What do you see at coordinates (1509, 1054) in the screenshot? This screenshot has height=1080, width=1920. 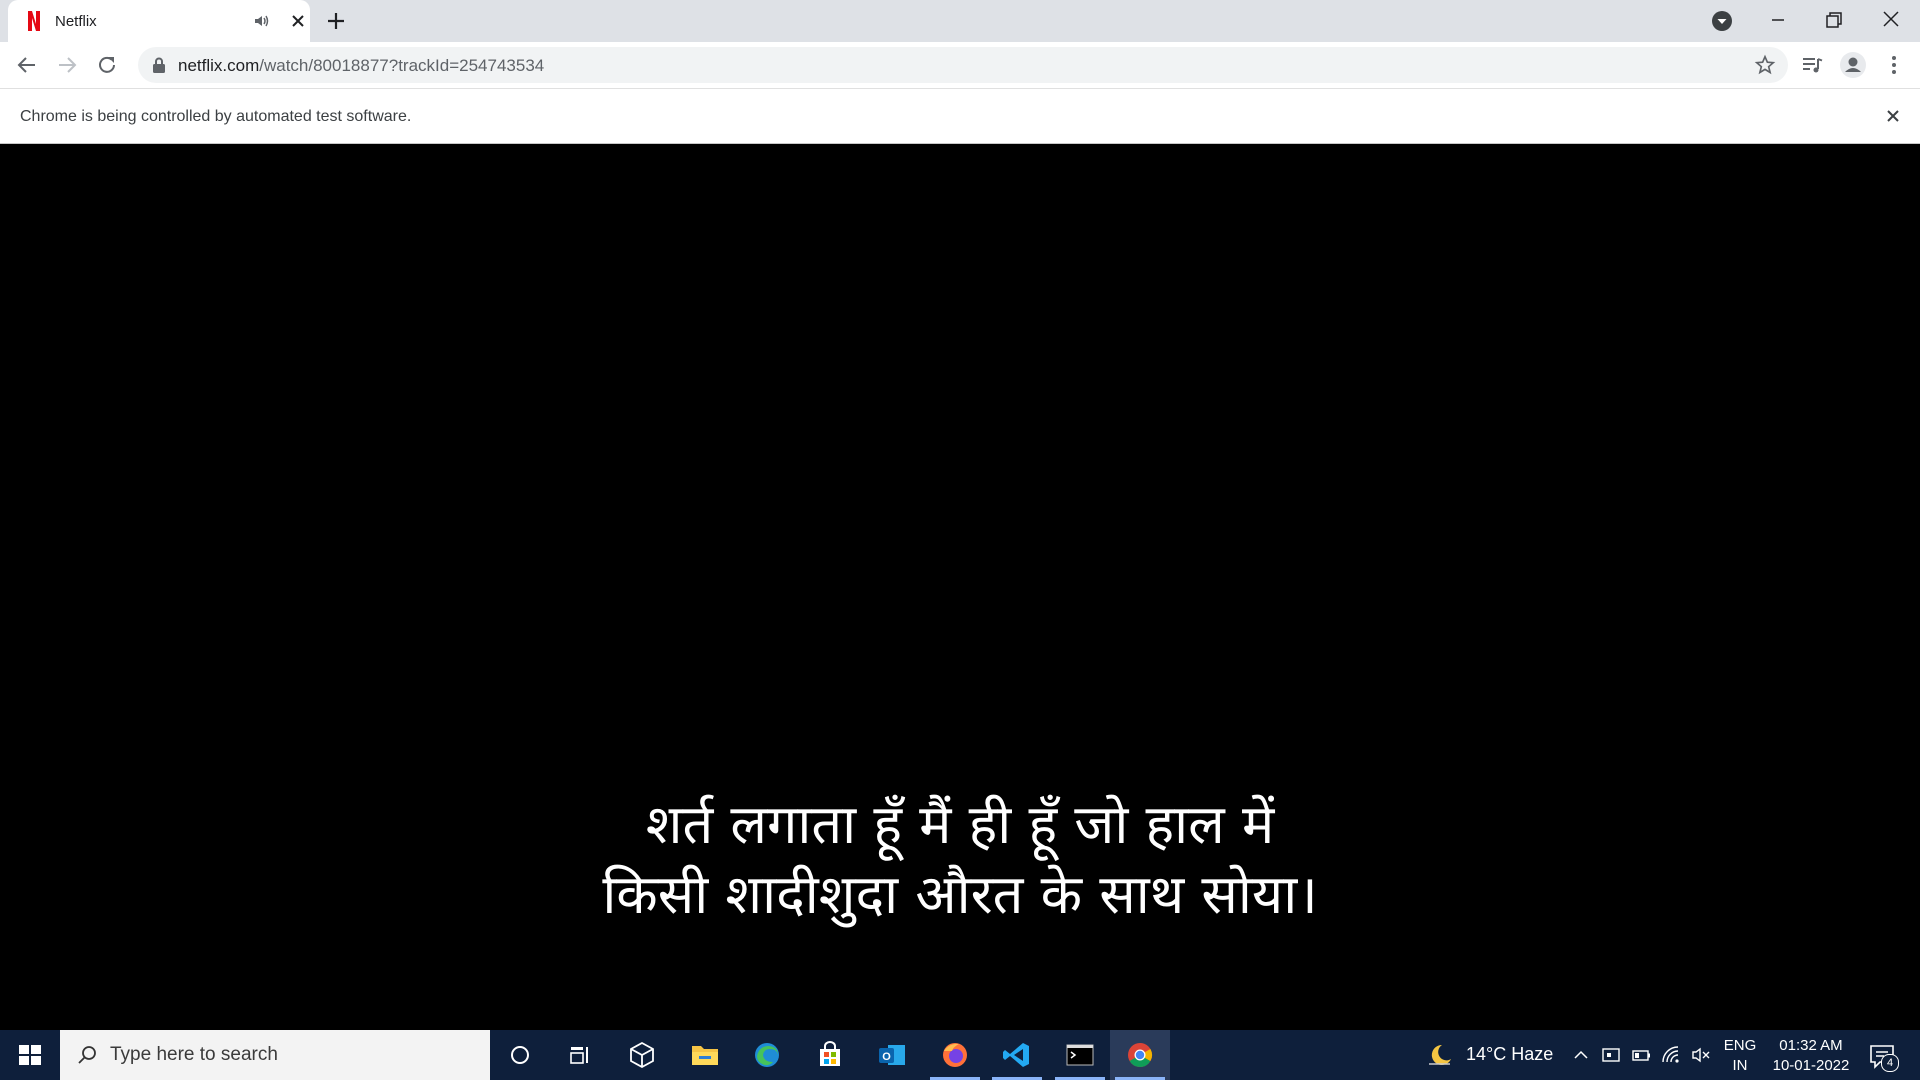 I see `weather-text: 14°C Haze` at bounding box center [1509, 1054].